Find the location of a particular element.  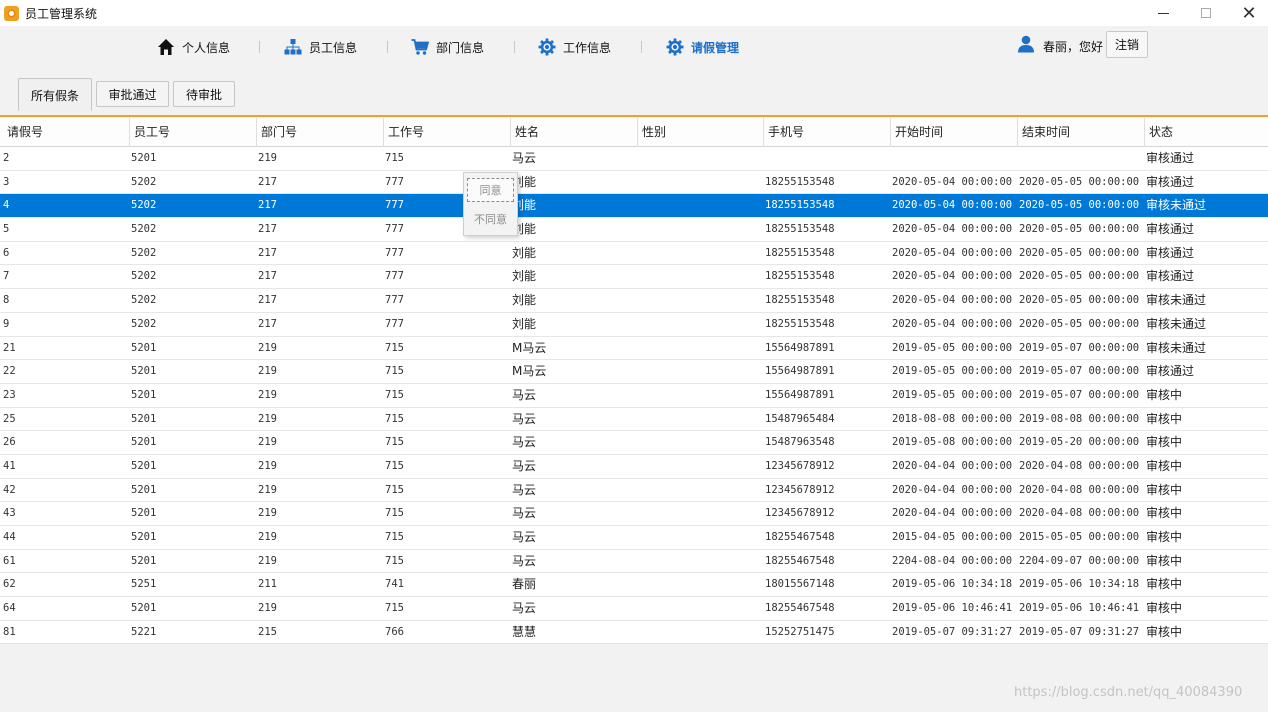

table-cell: 62 is located at coordinates (9, 584).